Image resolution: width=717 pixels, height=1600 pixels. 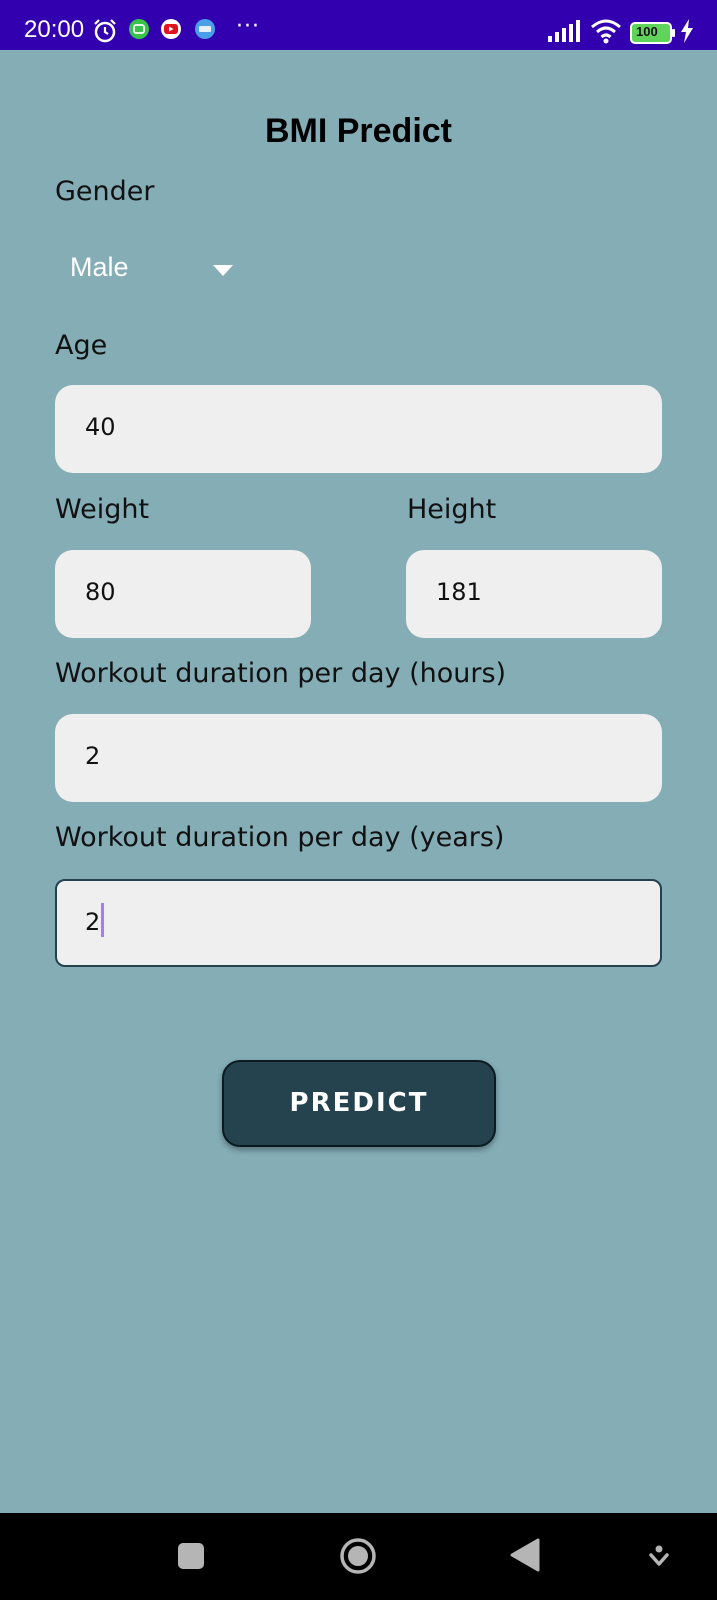 I want to click on more-notifications-icon: ···, so click(x=248, y=26).